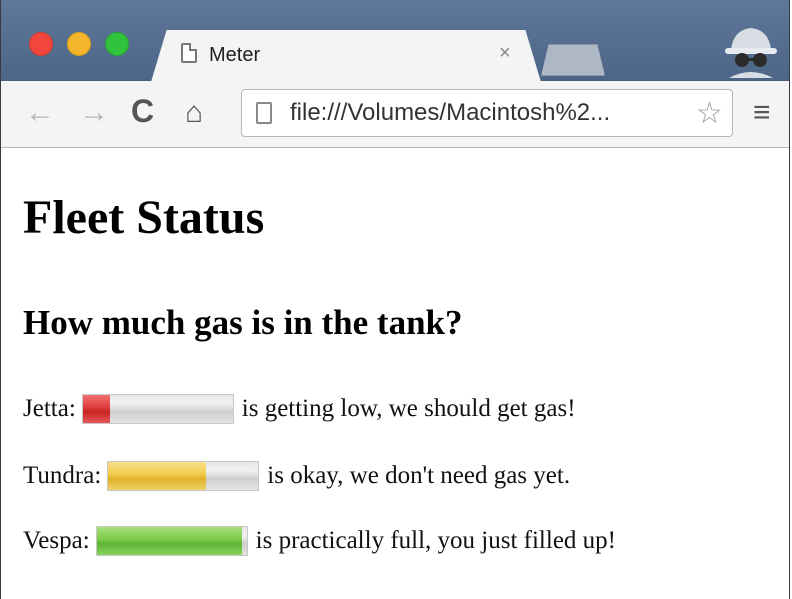 Image resolution: width=792 pixels, height=599 pixels. What do you see at coordinates (41, 44) in the screenshot?
I see `close-window-button` at bounding box center [41, 44].